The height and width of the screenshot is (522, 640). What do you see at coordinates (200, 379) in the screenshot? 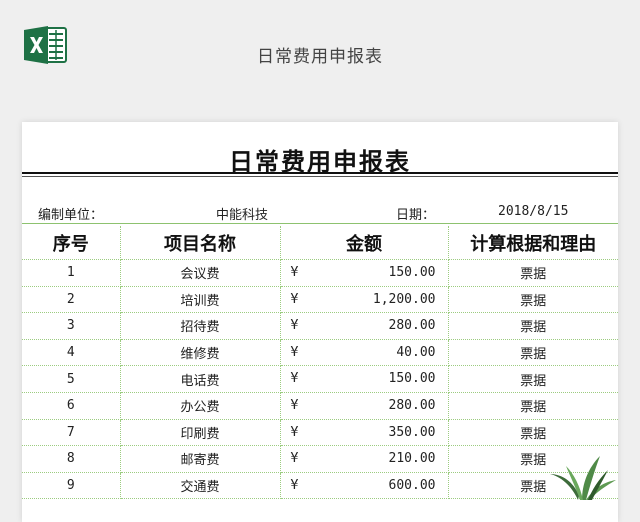
I see `item-name-cell: 电话费` at bounding box center [200, 379].